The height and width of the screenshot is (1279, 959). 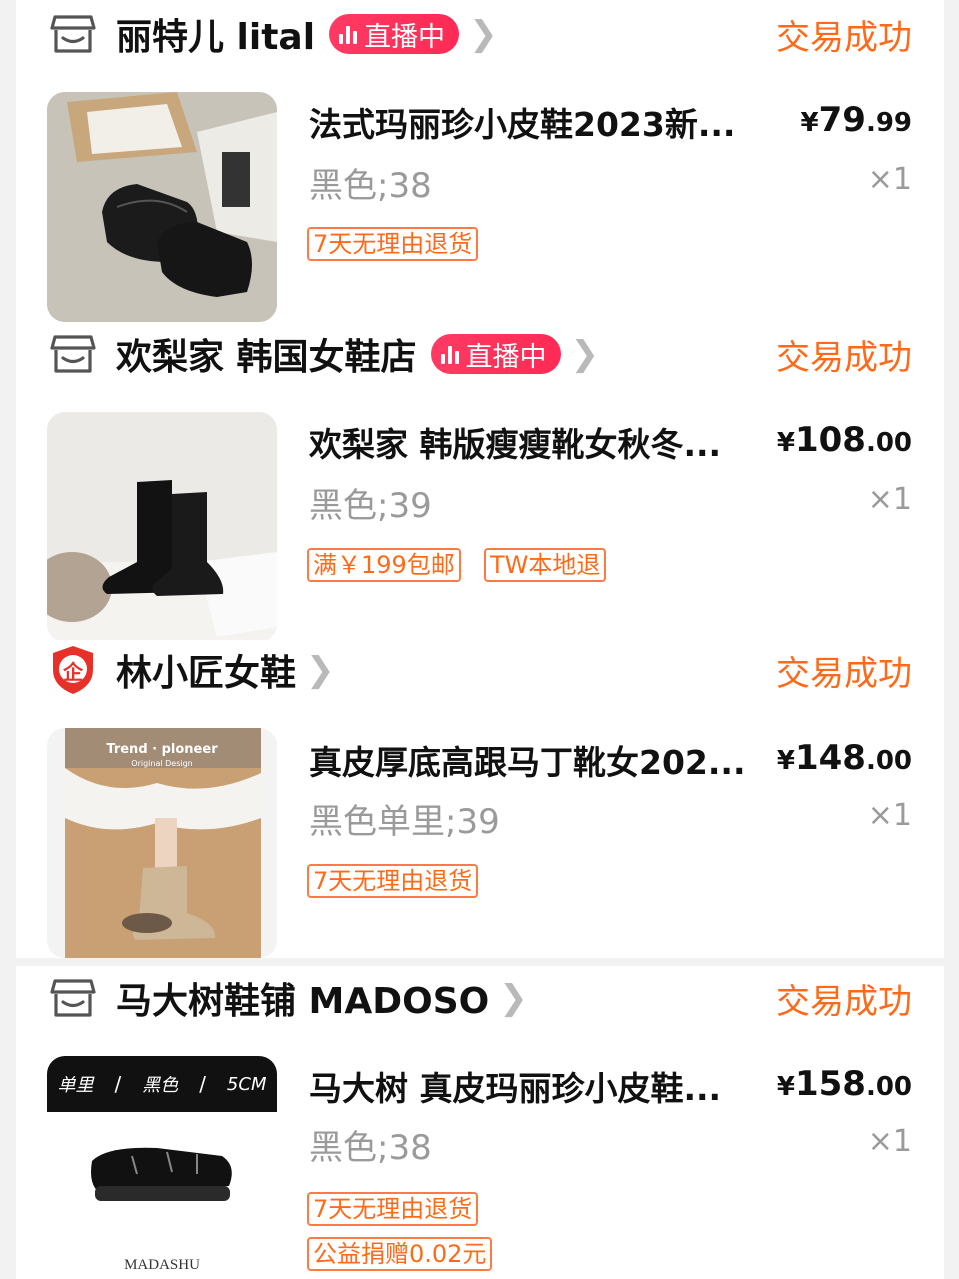 What do you see at coordinates (404, 822) in the screenshot?
I see `product-sku: 黑色单里;39` at bounding box center [404, 822].